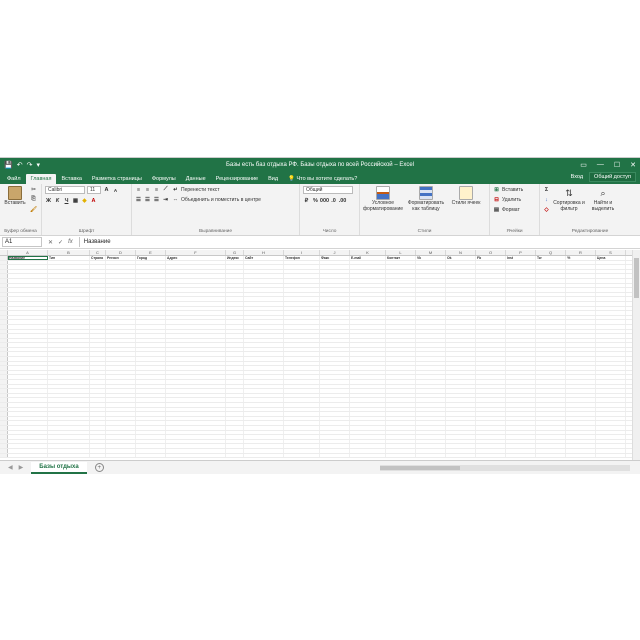 This screenshot has height=640, width=640. I want to click on tell-me-search: 💡 Что вы хотите сделать?, so click(322, 179).